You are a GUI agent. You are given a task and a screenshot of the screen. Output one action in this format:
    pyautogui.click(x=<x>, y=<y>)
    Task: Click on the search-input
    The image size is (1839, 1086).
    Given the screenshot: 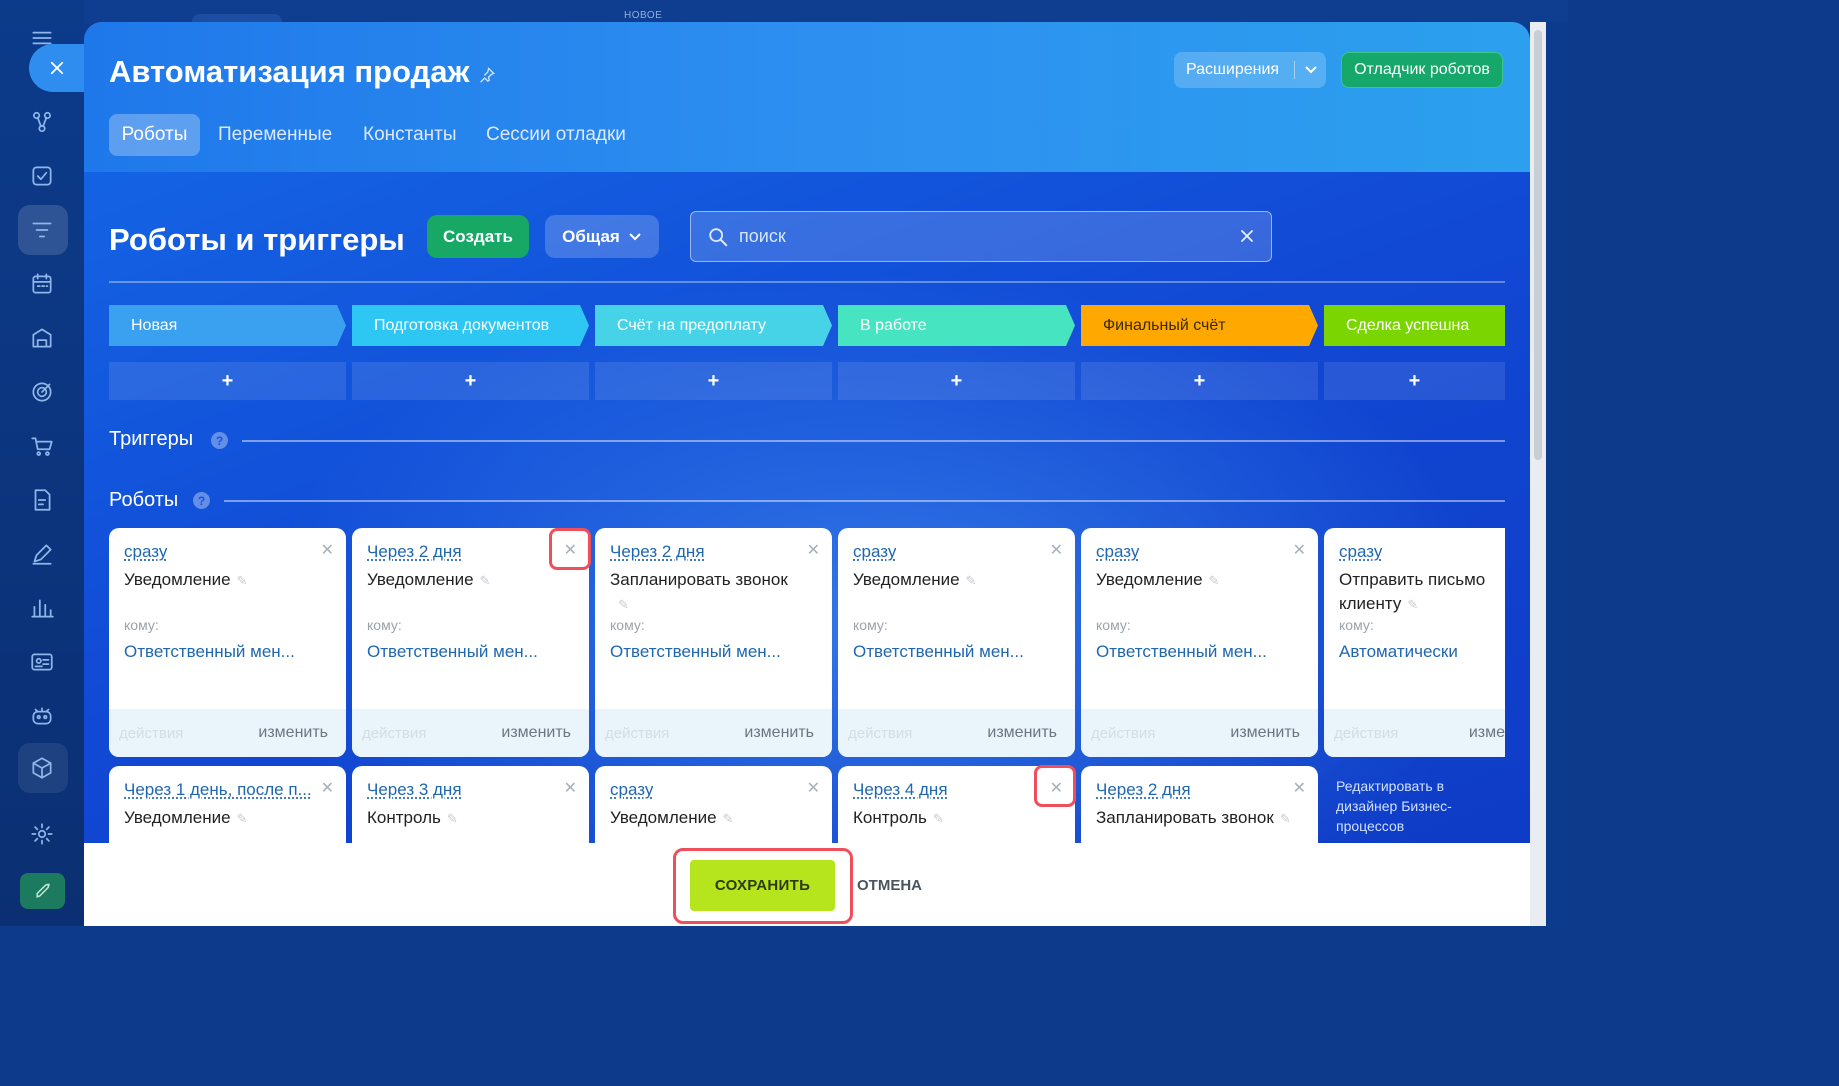 What is the action you would take?
    pyautogui.click(x=979, y=236)
    